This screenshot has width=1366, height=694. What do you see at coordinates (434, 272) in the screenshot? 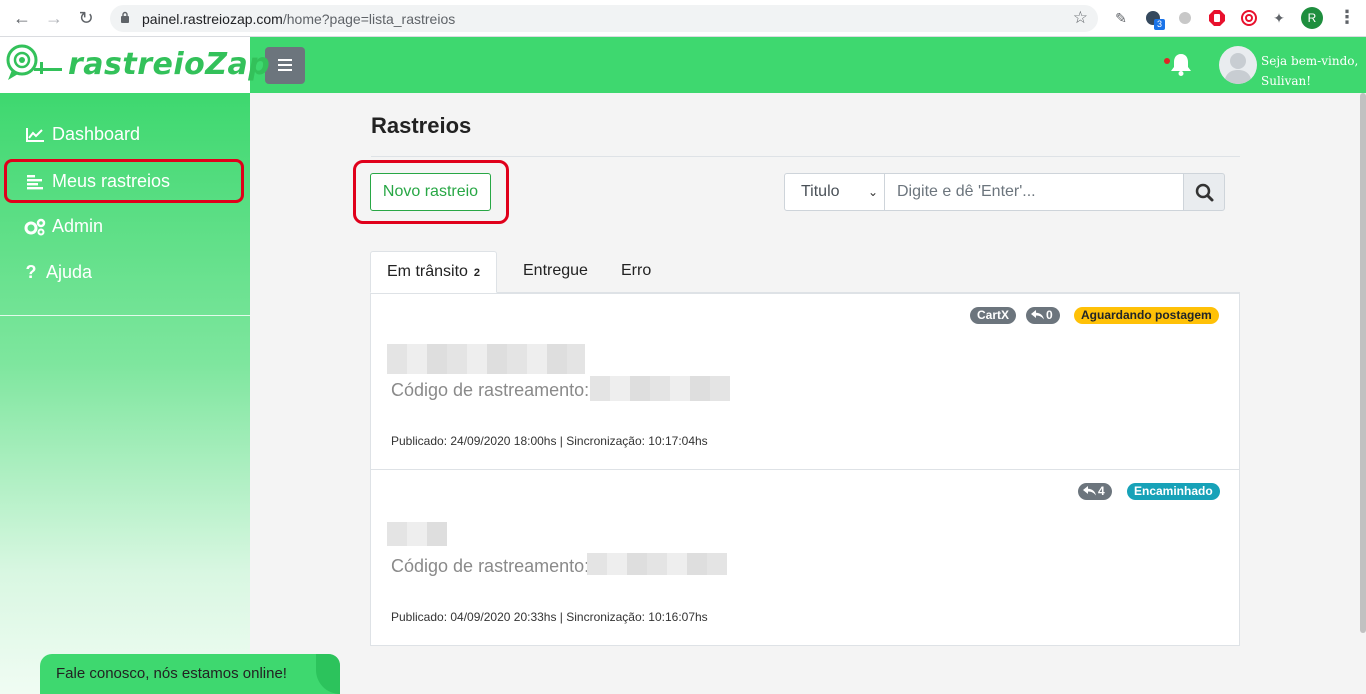
I see `tab-em-transito: Em trânsito 2` at bounding box center [434, 272].